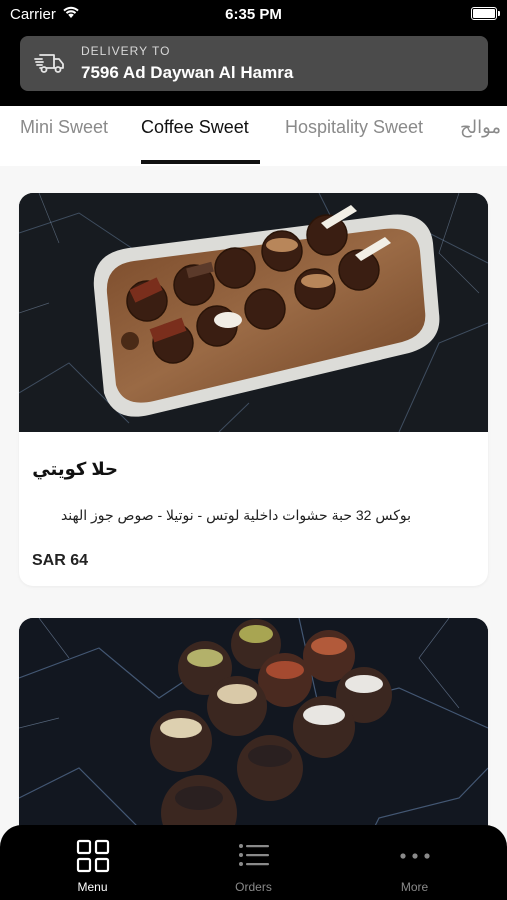 Image resolution: width=507 pixels, height=900 pixels. Describe the element at coordinates (92, 887) in the screenshot. I see `nav-menu-label: Menu` at that location.